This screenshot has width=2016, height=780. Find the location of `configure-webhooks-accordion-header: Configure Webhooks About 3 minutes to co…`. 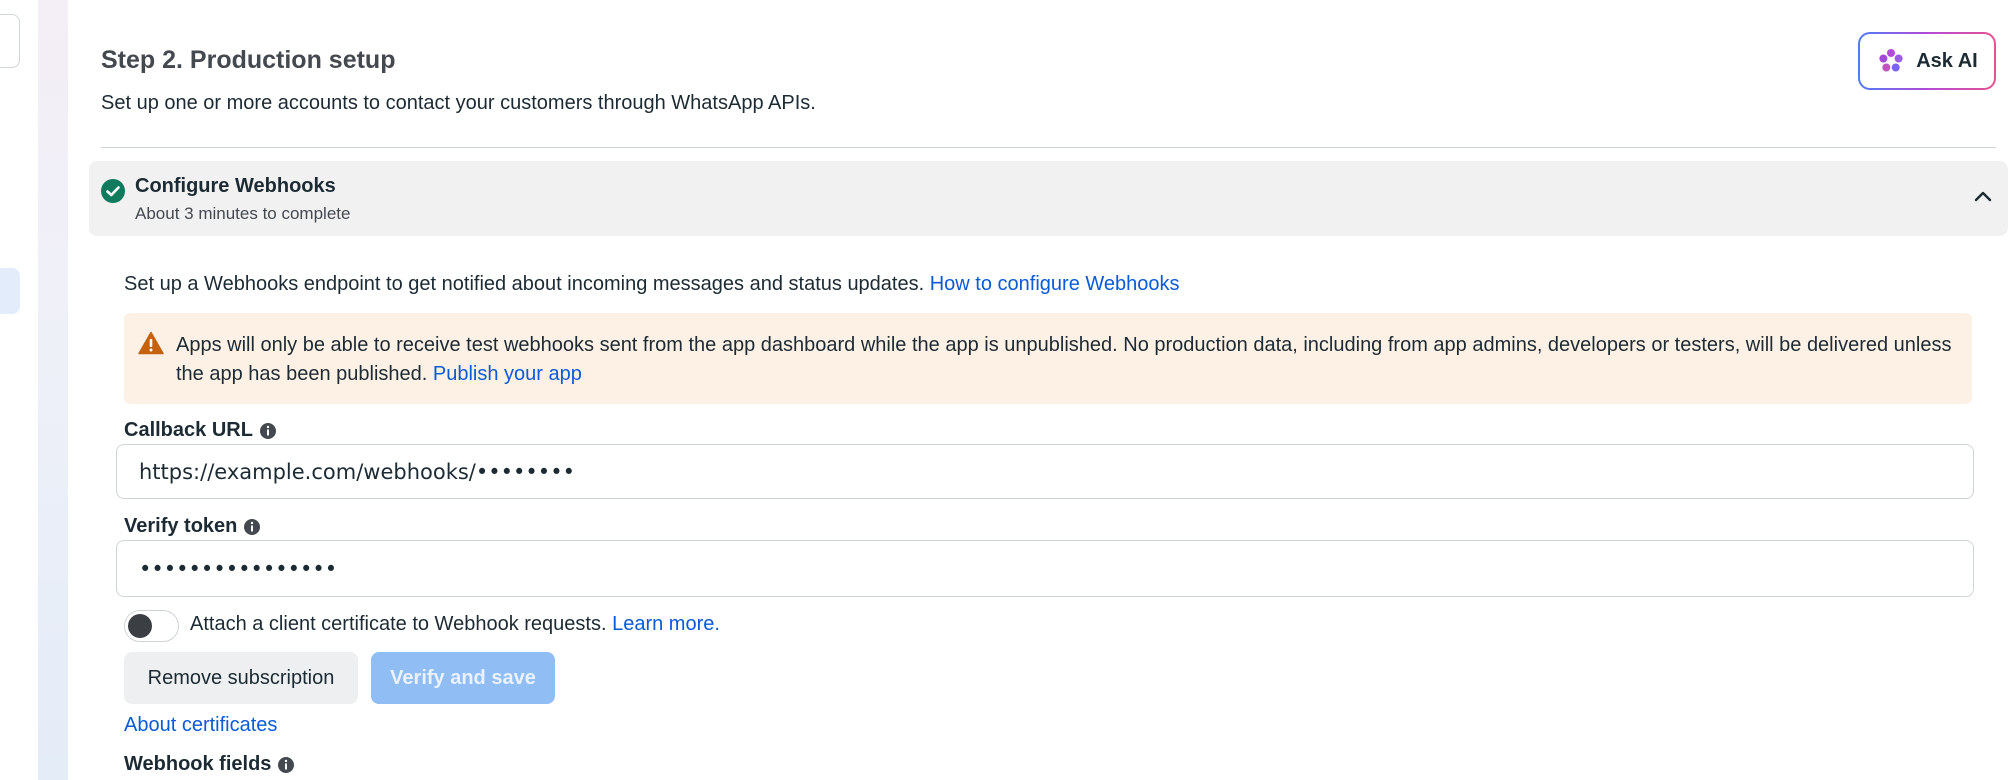

configure-webhooks-accordion-header: Configure Webhooks About 3 minutes to co… is located at coordinates (1048, 198).